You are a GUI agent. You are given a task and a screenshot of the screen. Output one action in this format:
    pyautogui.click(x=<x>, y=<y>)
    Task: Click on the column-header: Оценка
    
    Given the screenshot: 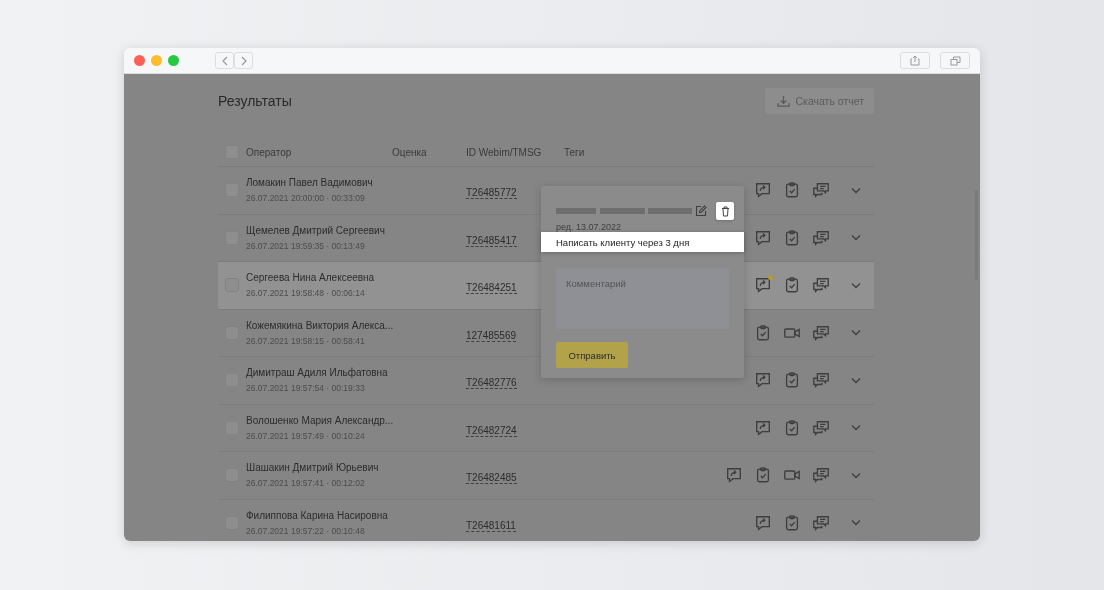 What is the action you would take?
    pyautogui.click(x=410, y=152)
    